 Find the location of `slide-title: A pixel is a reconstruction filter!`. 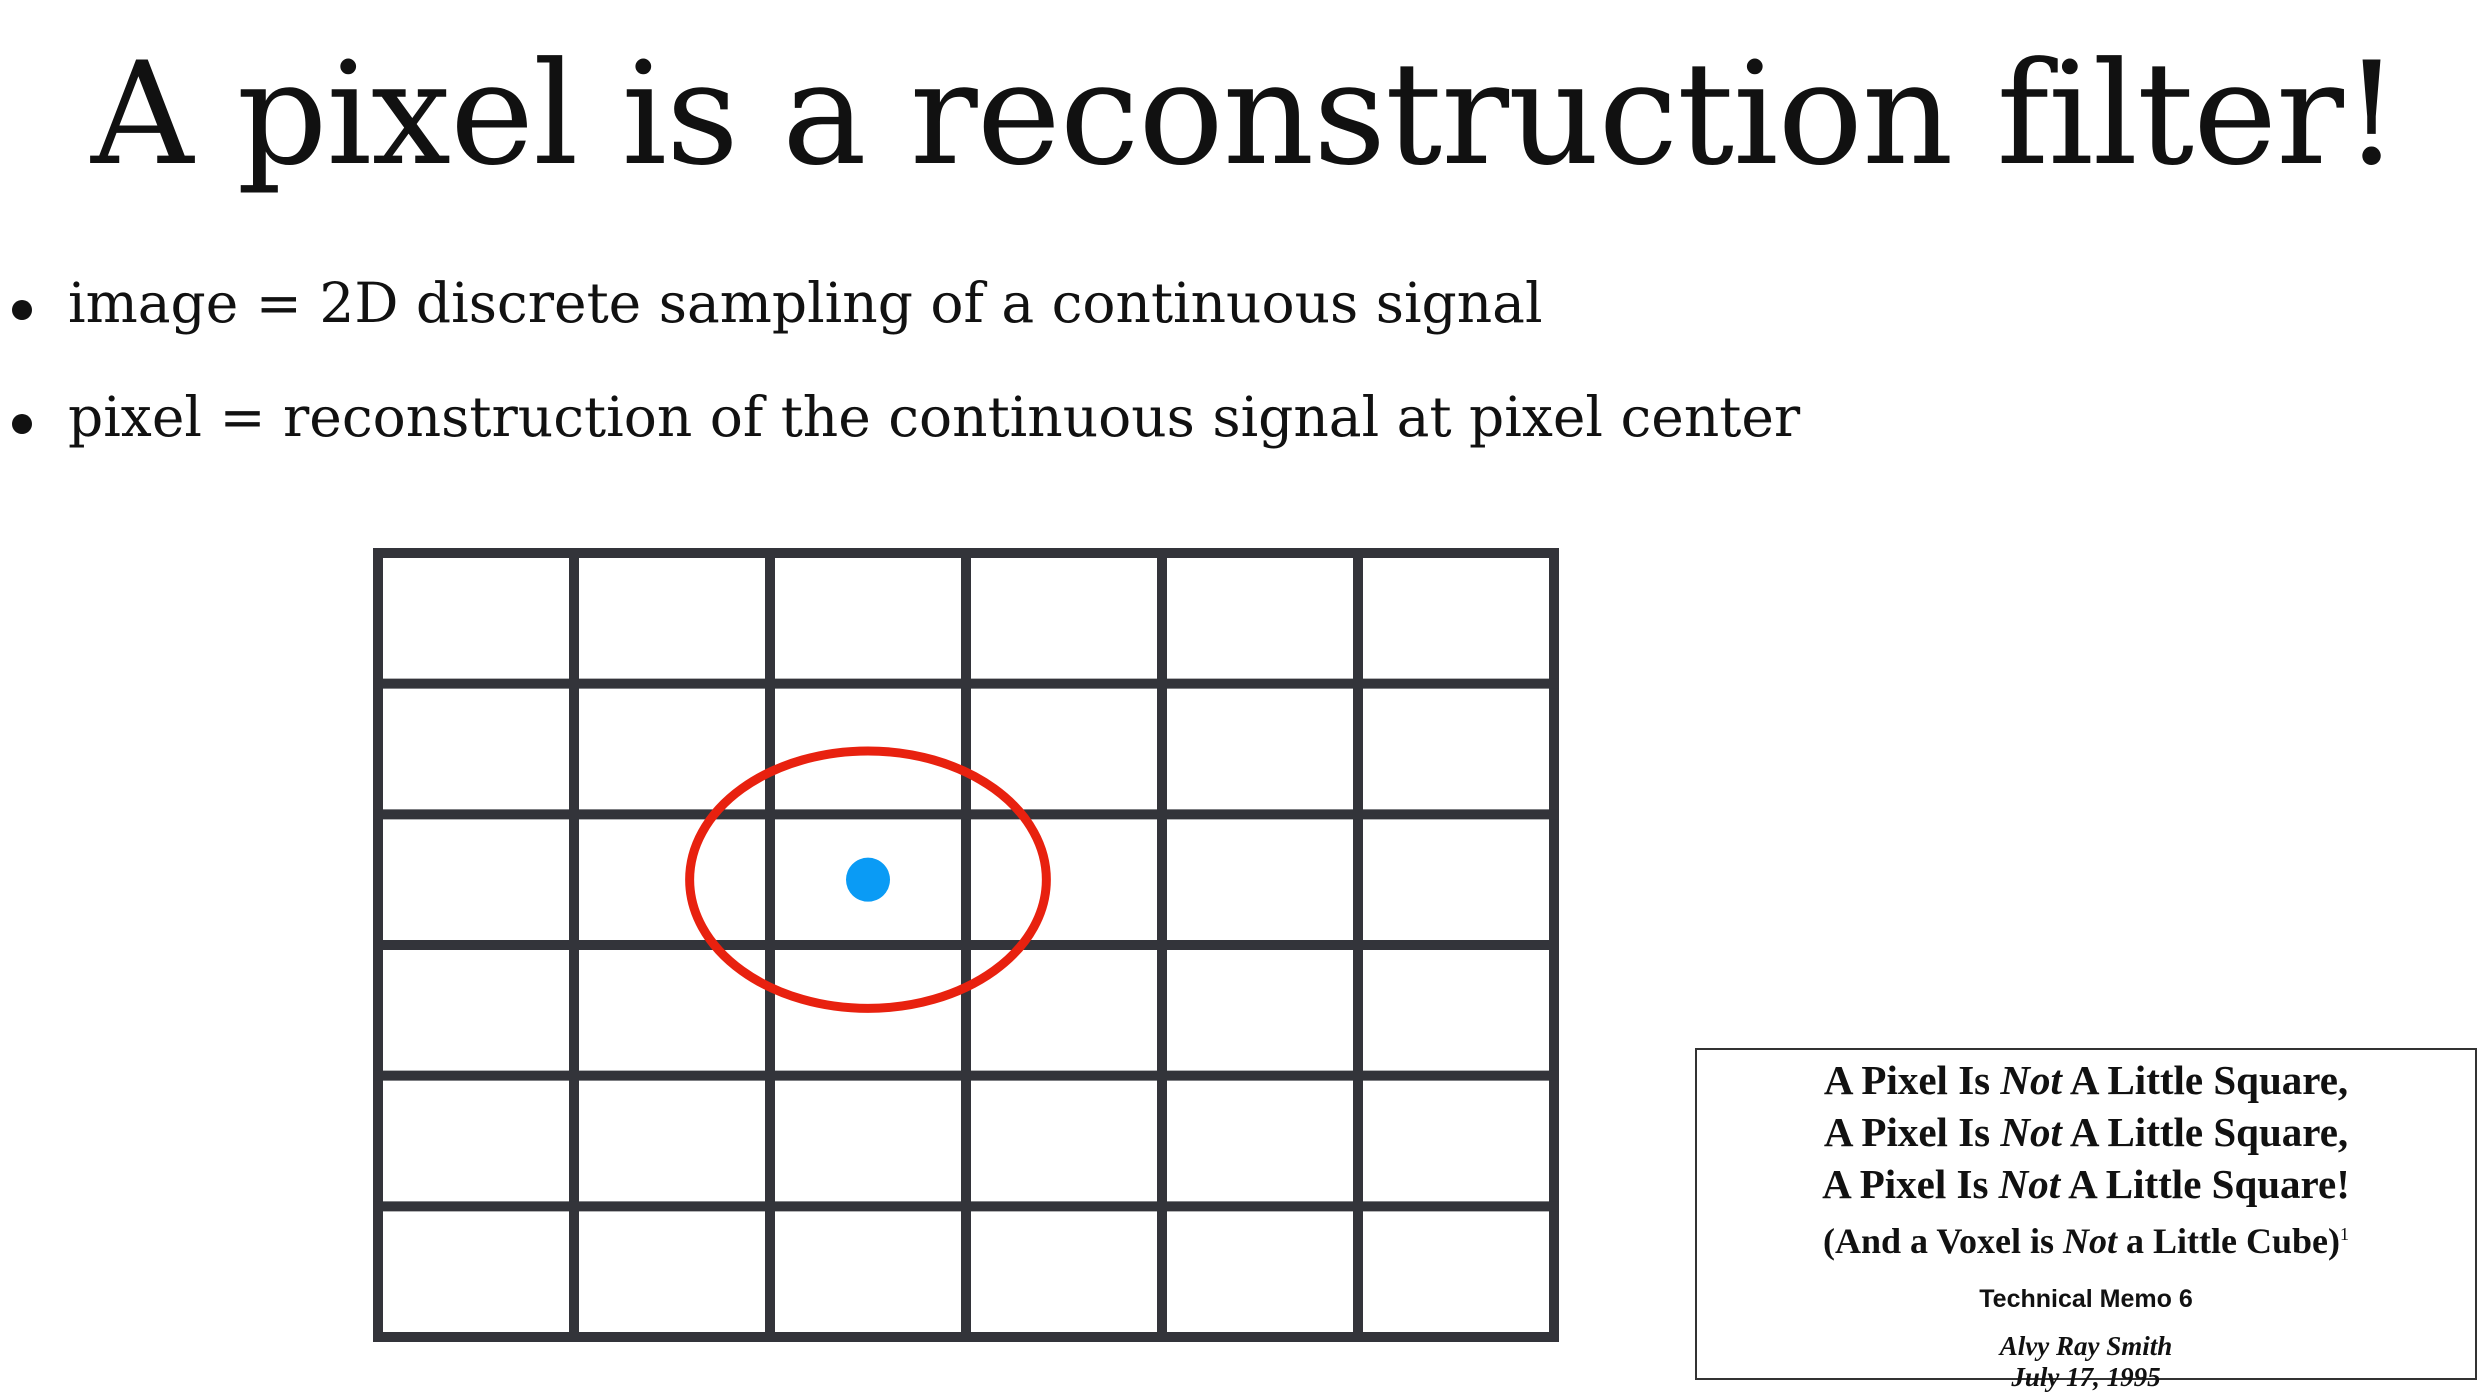

slide-title: A pixel is a reconstruction filter! is located at coordinates (1245, 114).